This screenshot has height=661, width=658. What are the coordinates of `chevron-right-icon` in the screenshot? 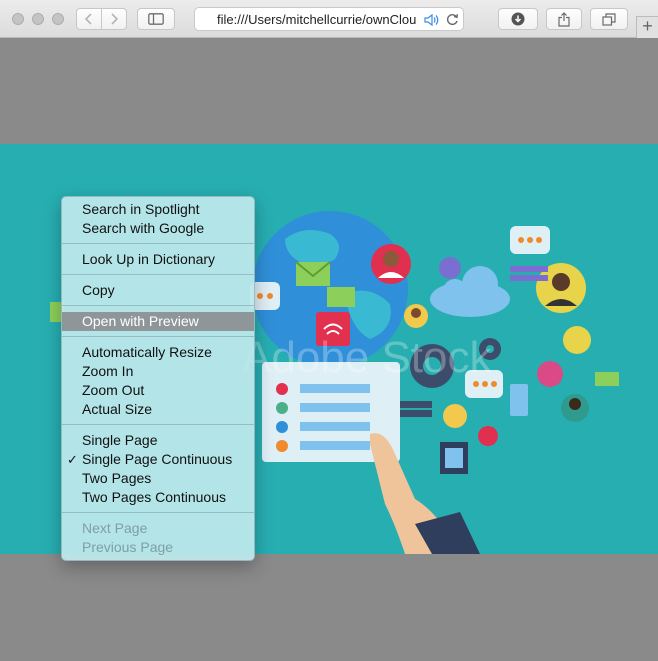 It's located at (115, 19).